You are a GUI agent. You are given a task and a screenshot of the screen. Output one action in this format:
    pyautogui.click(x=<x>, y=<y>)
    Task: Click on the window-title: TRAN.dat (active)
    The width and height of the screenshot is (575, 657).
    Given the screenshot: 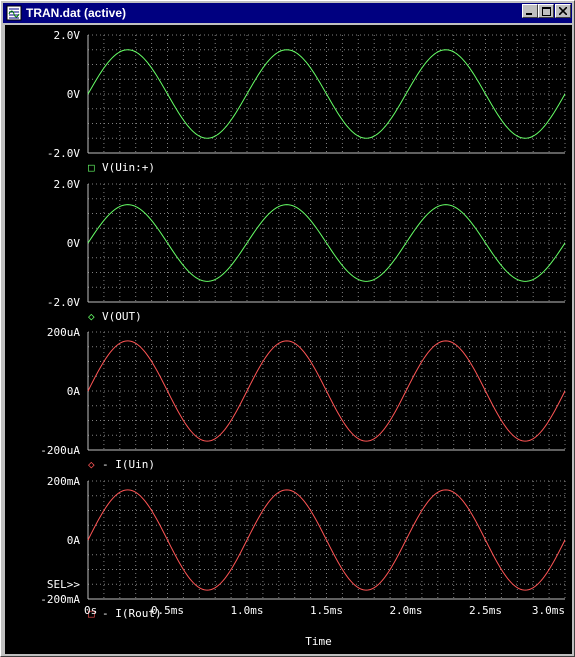 What is the action you would take?
    pyautogui.click(x=76, y=13)
    